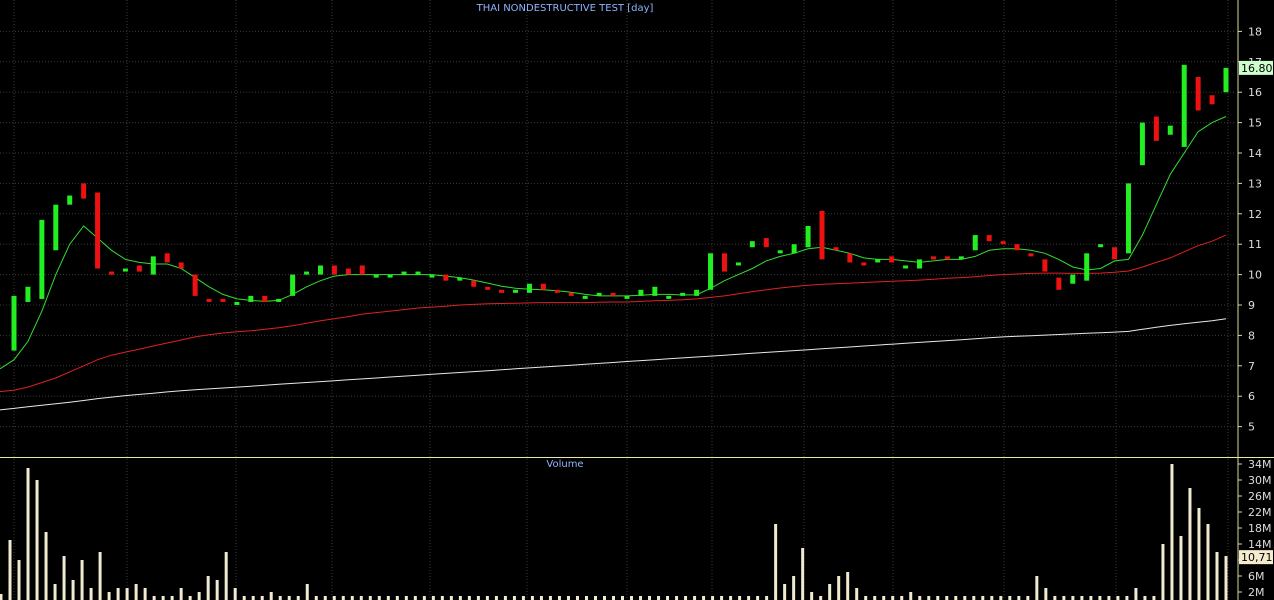 The width and height of the screenshot is (1274, 600). What do you see at coordinates (1256, 312) in the screenshot?
I see `value-tags: 16.80 10,714` at bounding box center [1256, 312].